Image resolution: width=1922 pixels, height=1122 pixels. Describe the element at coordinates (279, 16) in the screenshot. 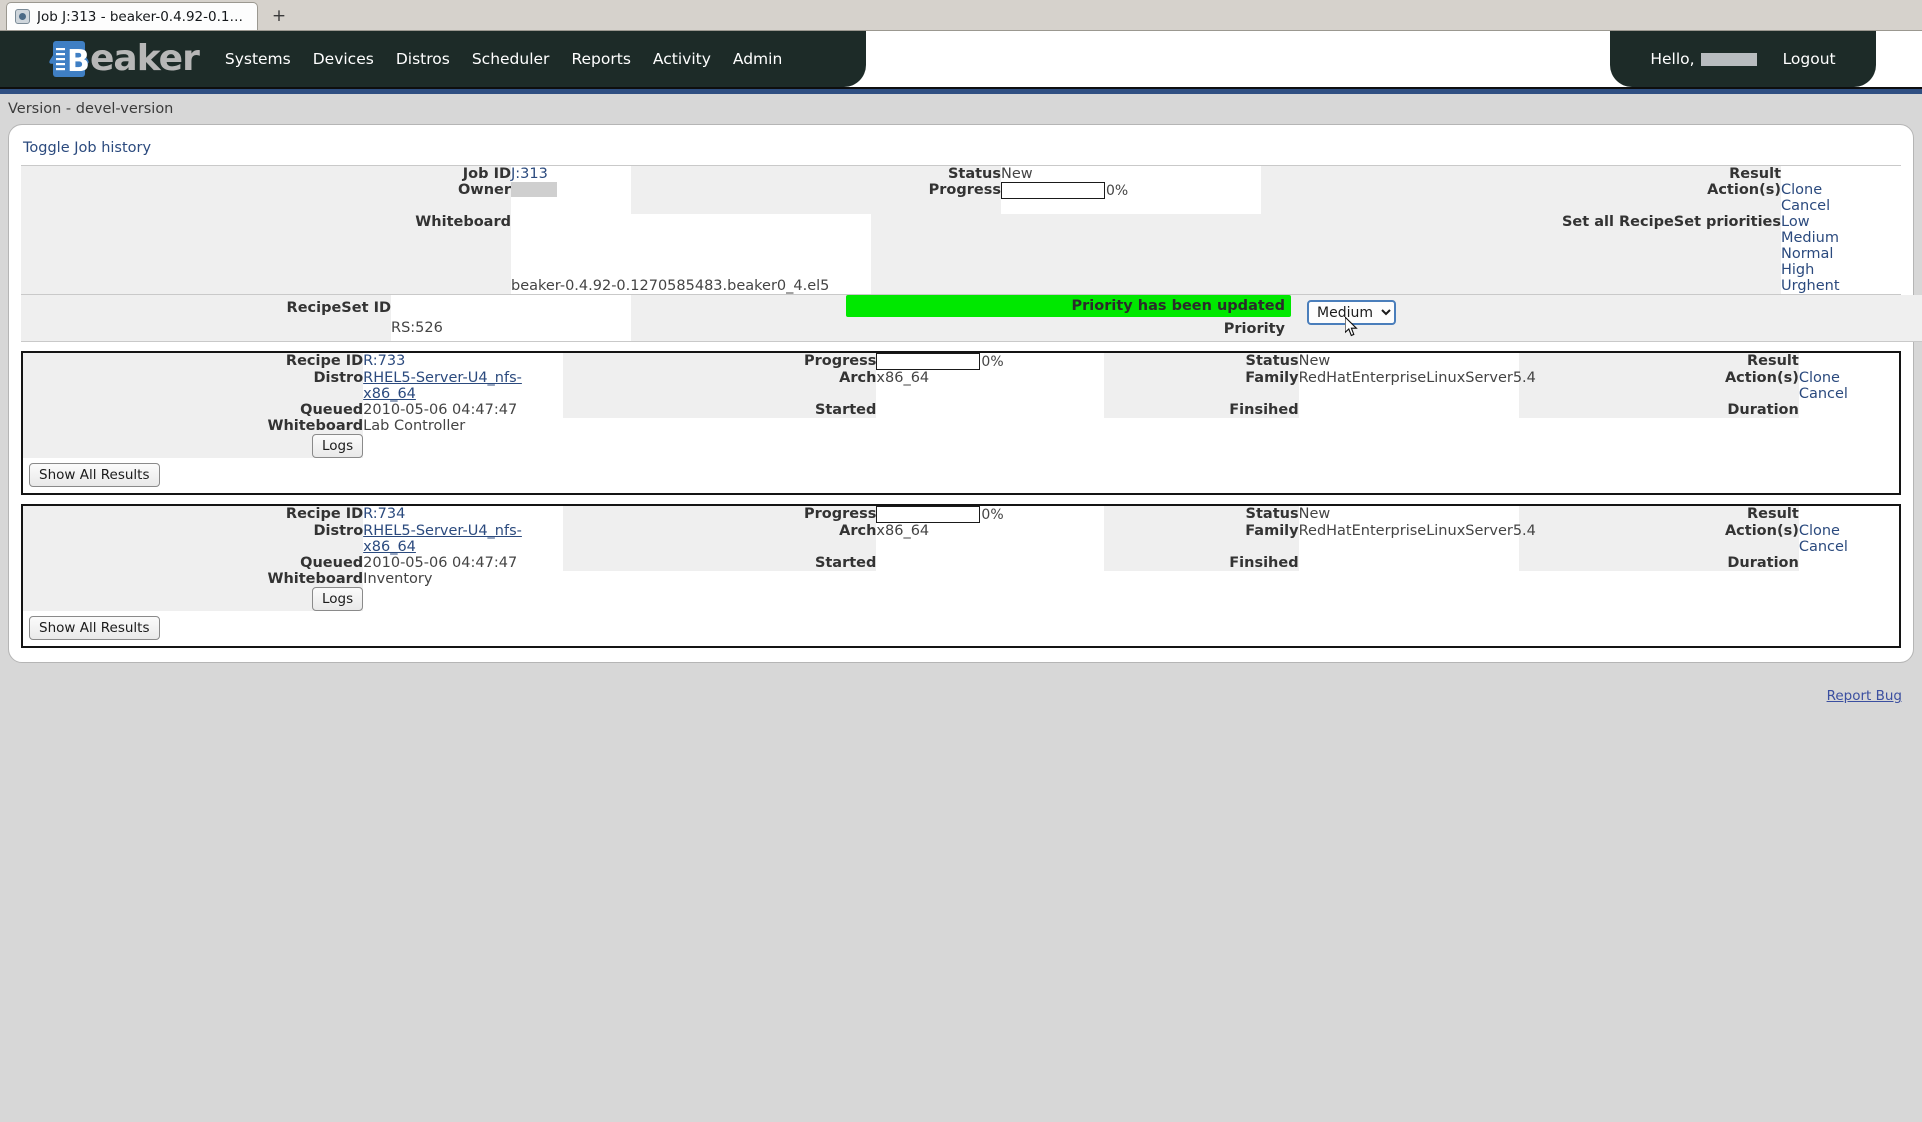

I see `new-tab-icon: +` at that location.